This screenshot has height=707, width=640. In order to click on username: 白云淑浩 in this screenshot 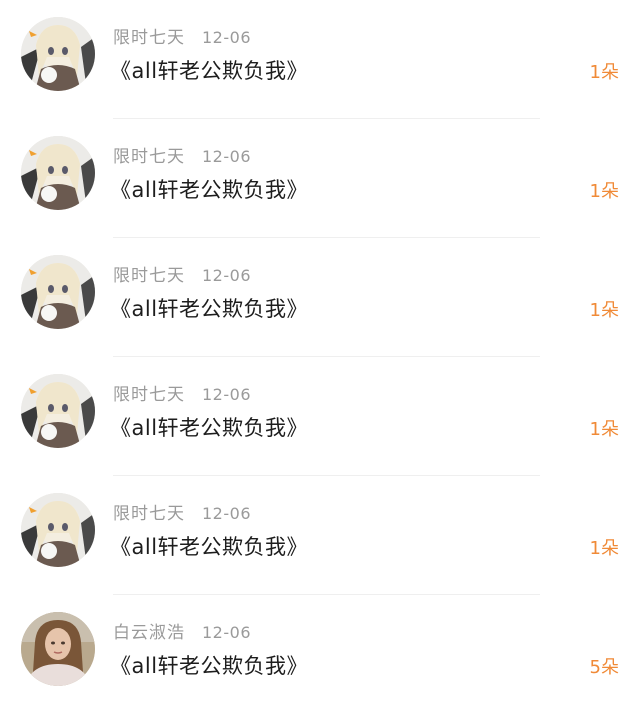, I will do `click(149, 630)`.